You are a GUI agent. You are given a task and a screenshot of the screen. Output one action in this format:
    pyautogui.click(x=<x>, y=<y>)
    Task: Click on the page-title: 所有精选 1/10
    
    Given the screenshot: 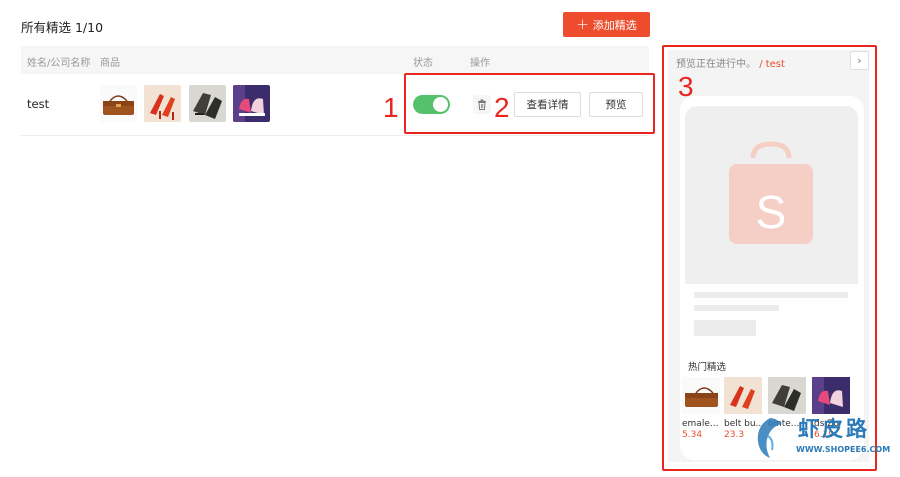 What is the action you would take?
    pyautogui.click(x=62, y=27)
    